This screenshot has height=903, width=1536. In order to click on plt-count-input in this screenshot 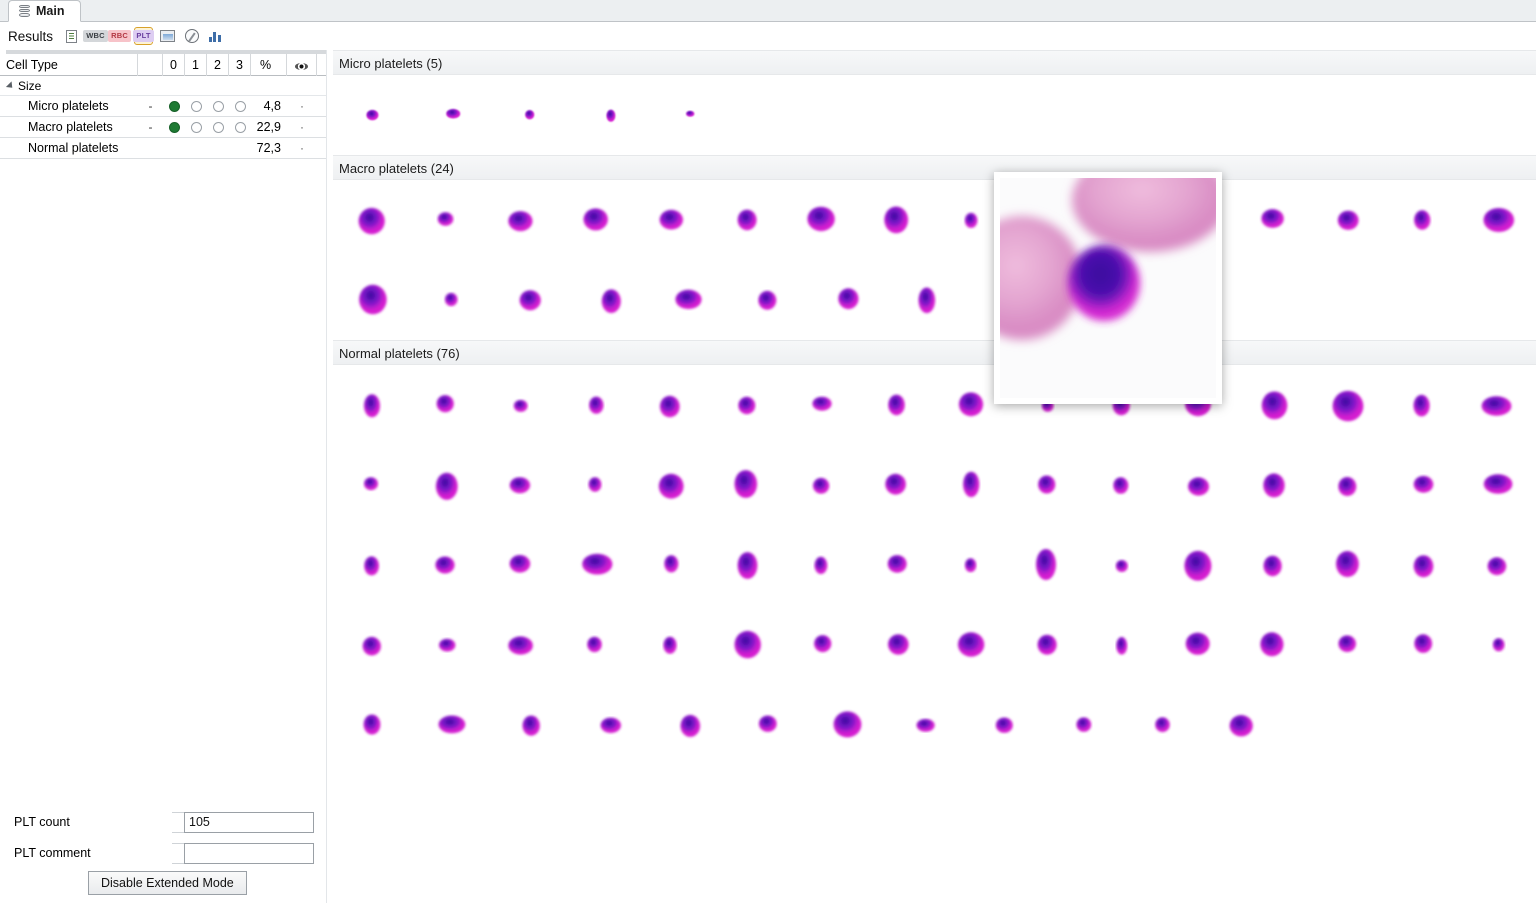, I will do `click(249, 822)`.